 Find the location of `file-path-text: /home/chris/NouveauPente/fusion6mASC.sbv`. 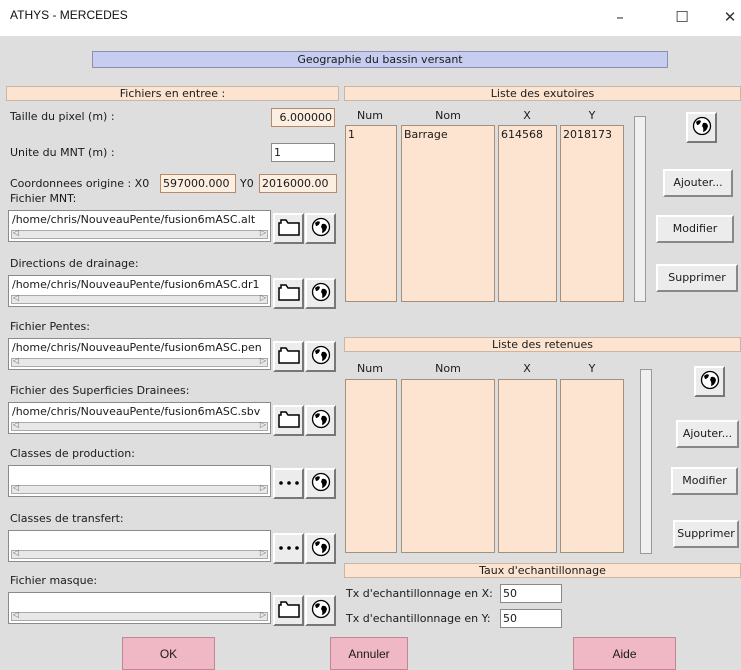

file-path-text: /home/chris/NouveauPente/fusion6mASC.sbv is located at coordinates (136, 411).